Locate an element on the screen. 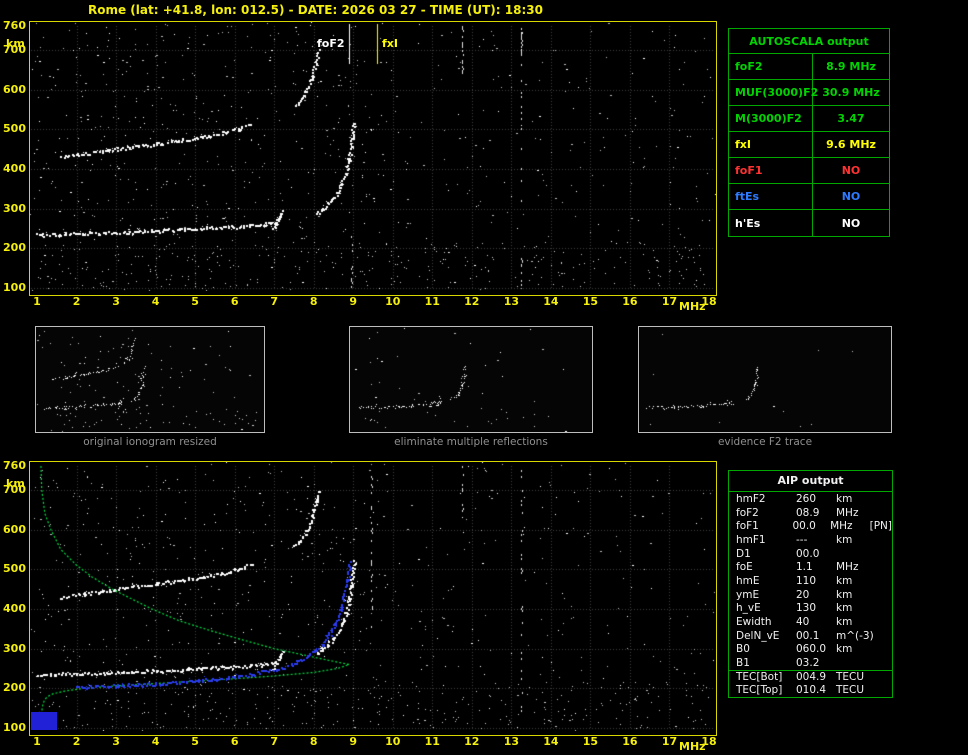 The width and height of the screenshot is (968, 755). autoscala-row: M(3000)F2 3.47 is located at coordinates (809, 119).